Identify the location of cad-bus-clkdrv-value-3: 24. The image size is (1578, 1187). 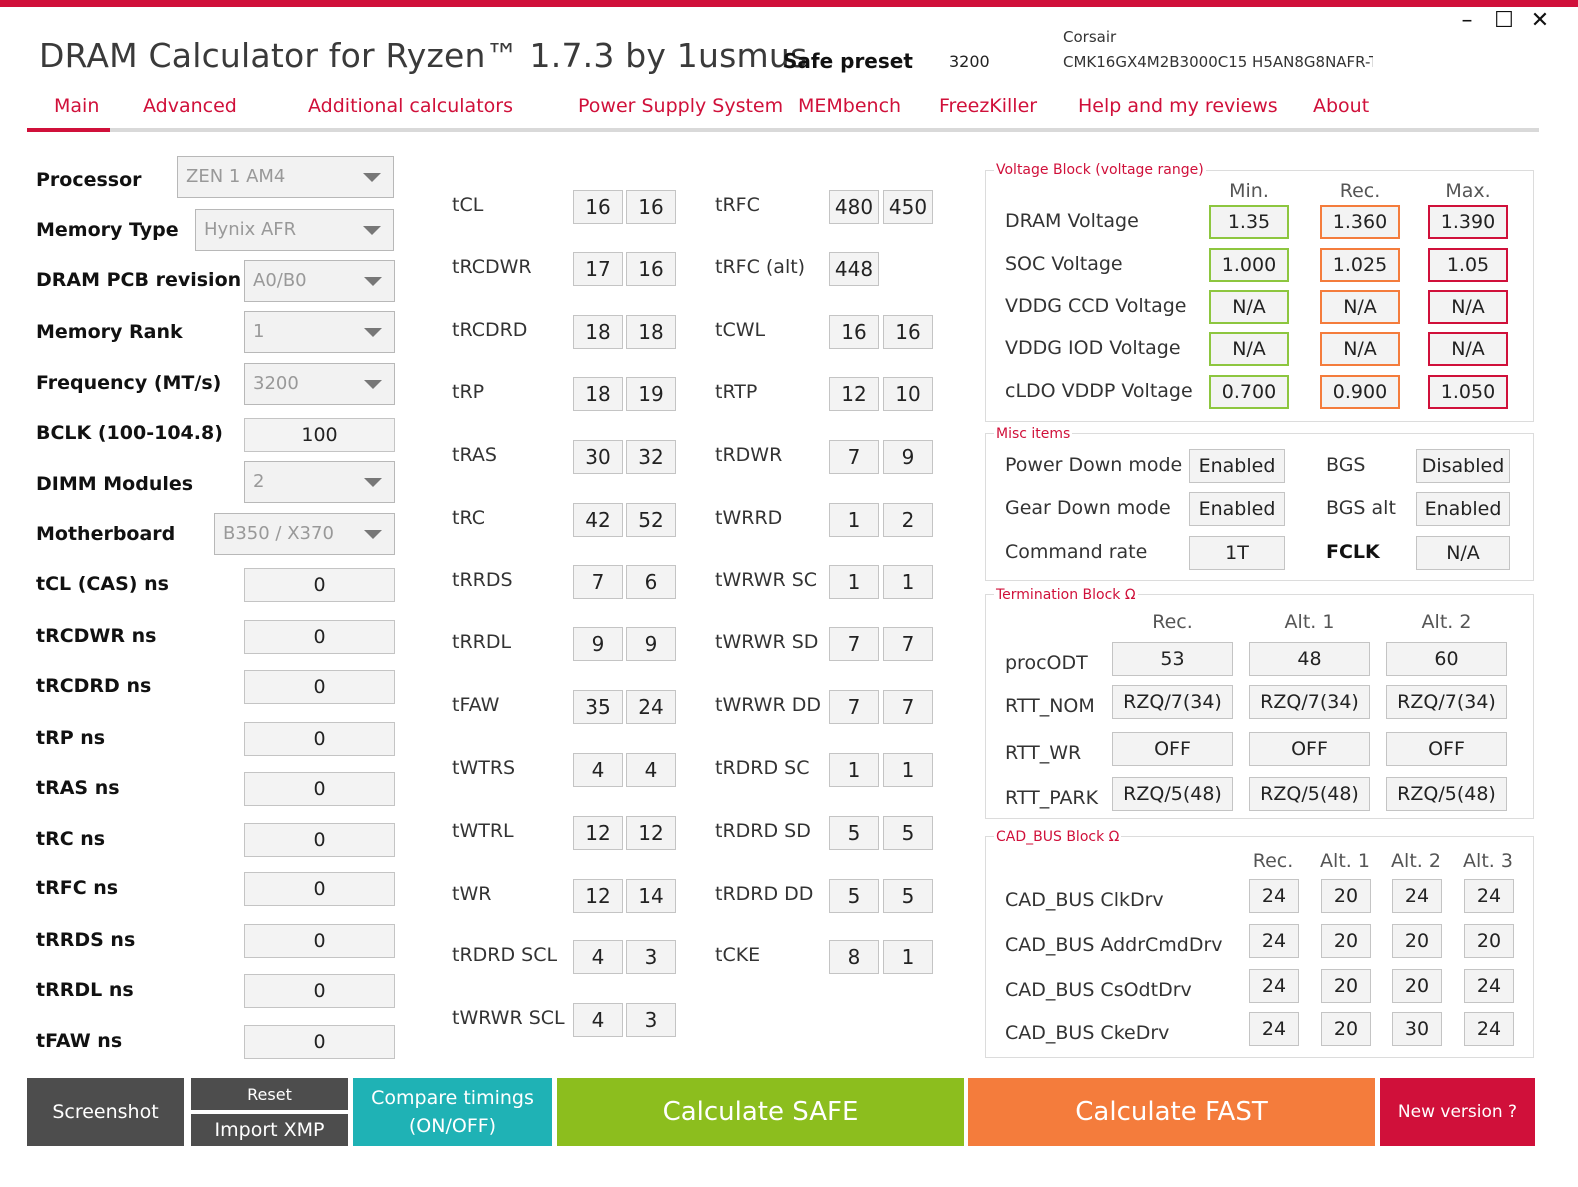
(1489, 896).